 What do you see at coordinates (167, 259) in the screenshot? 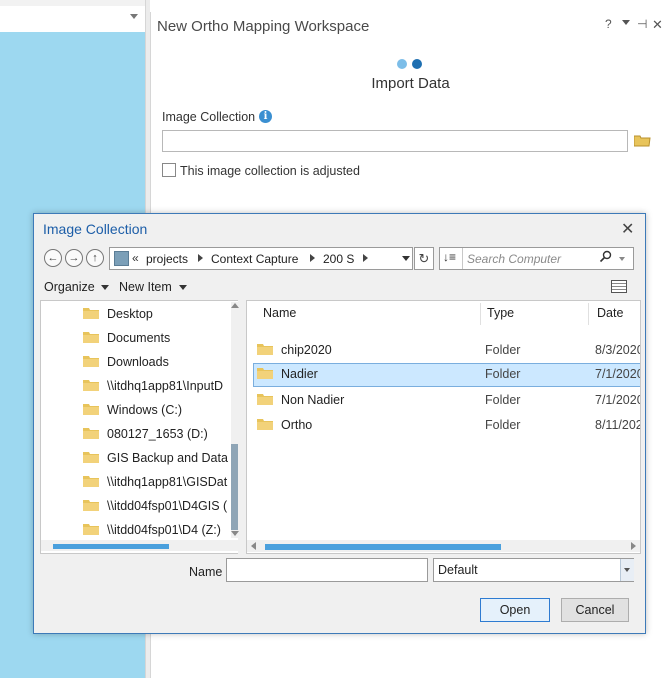
I see `breadcrumb-projects: projects` at bounding box center [167, 259].